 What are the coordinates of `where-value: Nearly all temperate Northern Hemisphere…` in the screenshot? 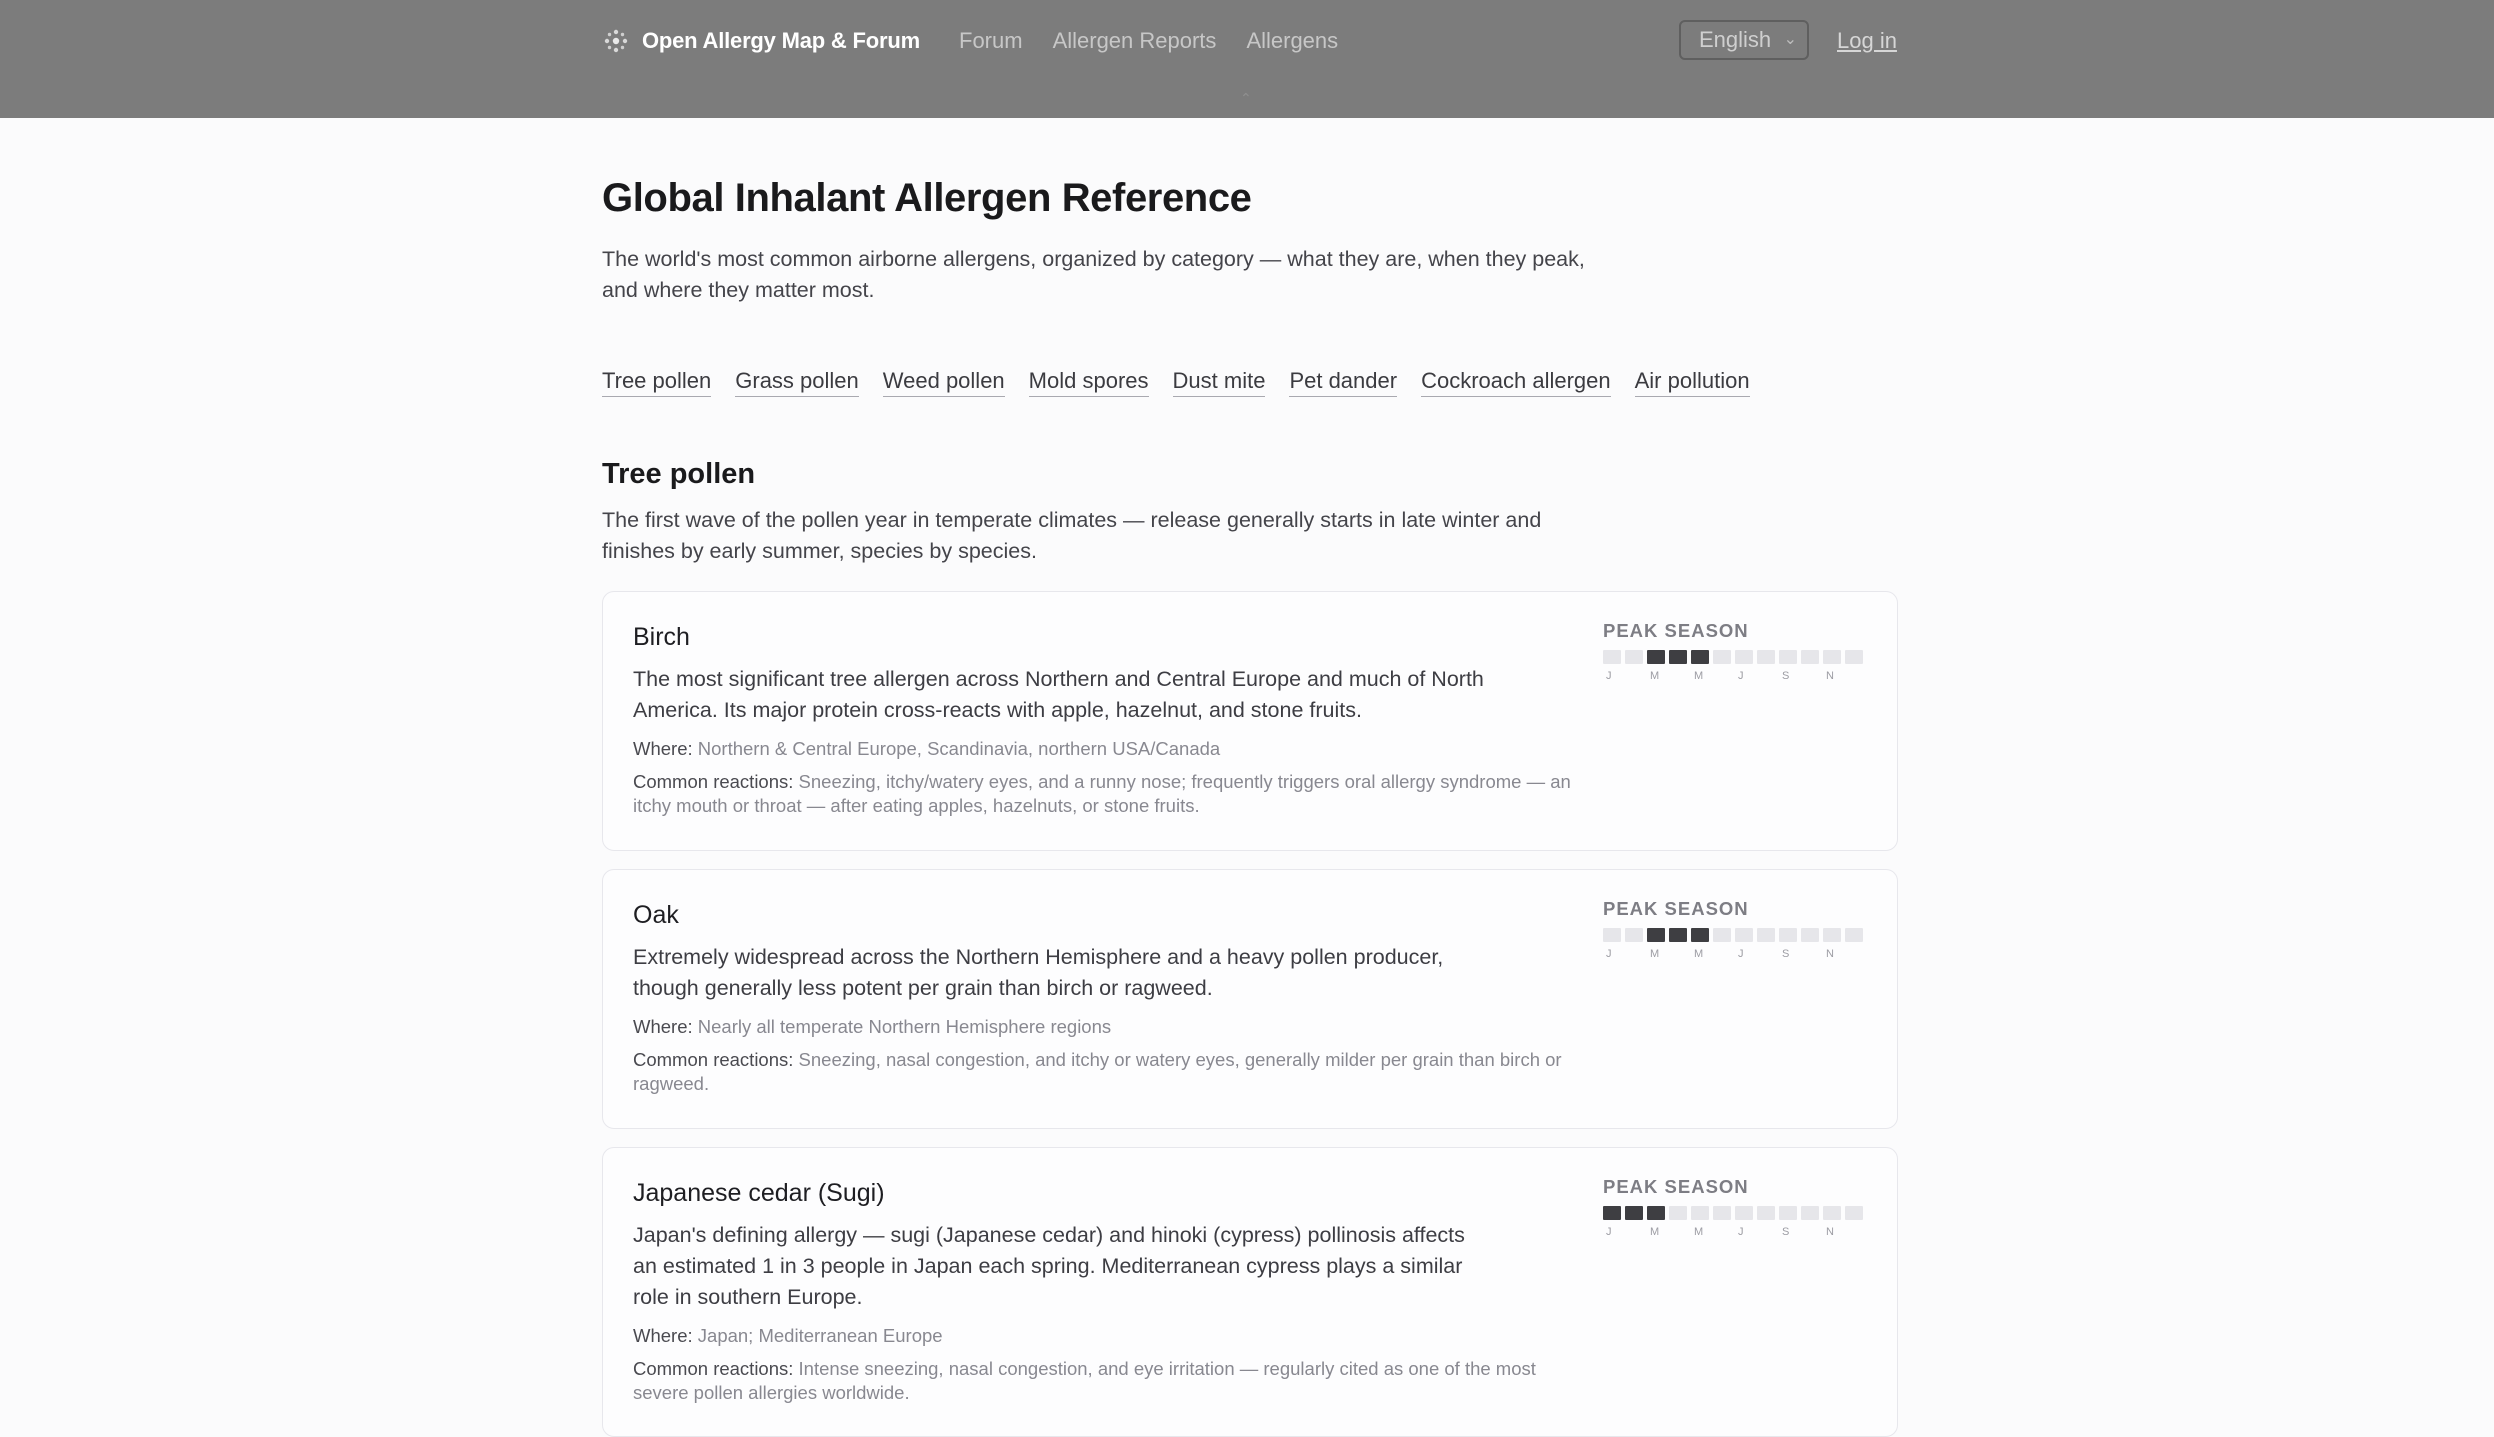 It's located at (904, 1026).